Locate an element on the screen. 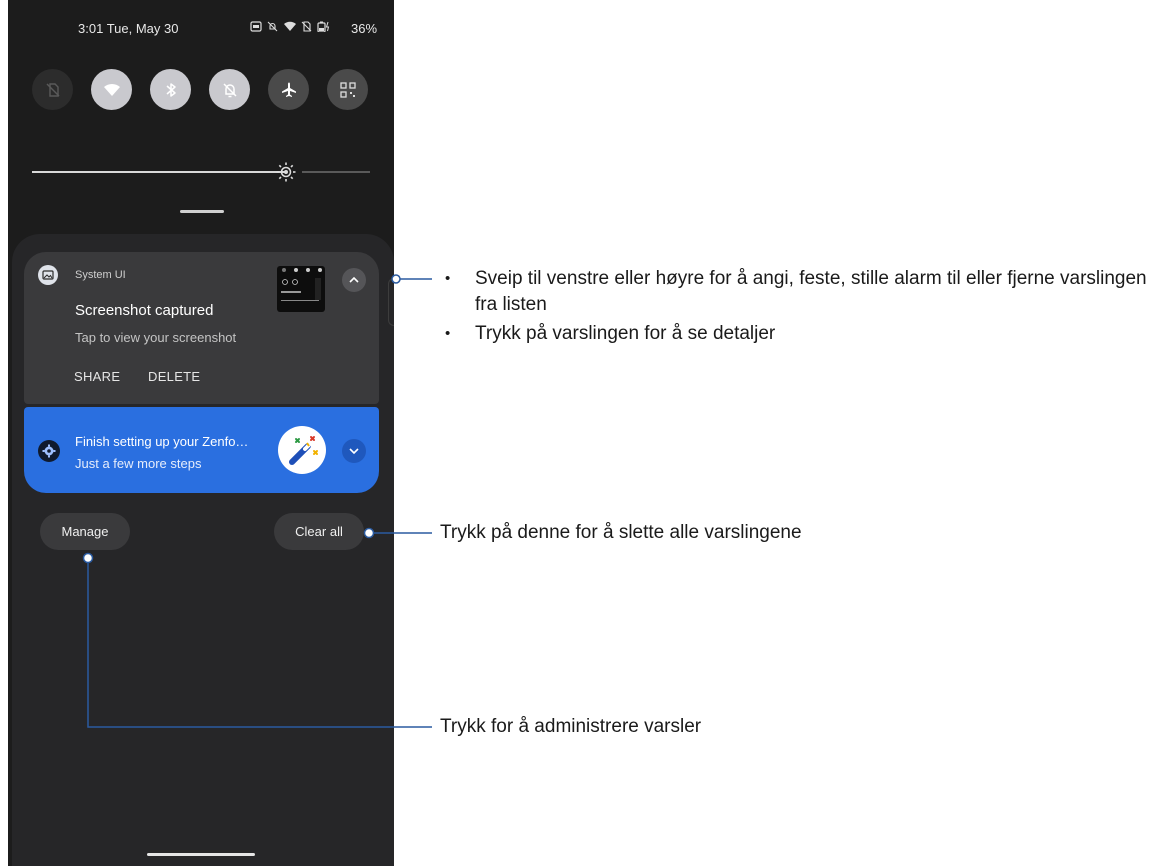 This screenshot has height=866, width=1165. annotation-tap-text: Trykk på varslingen for å se detaljer is located at coordinates (625, 333).